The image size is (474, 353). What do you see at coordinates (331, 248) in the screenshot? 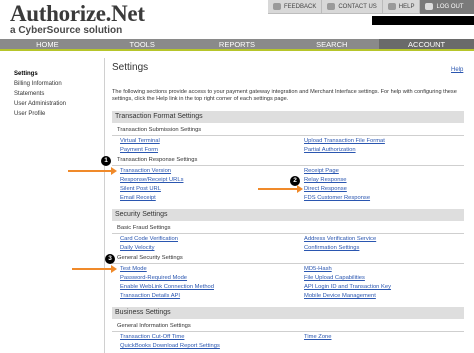
I see `link-confirmation-settings: Confirmation Settings` at bounding box center [331, 248].